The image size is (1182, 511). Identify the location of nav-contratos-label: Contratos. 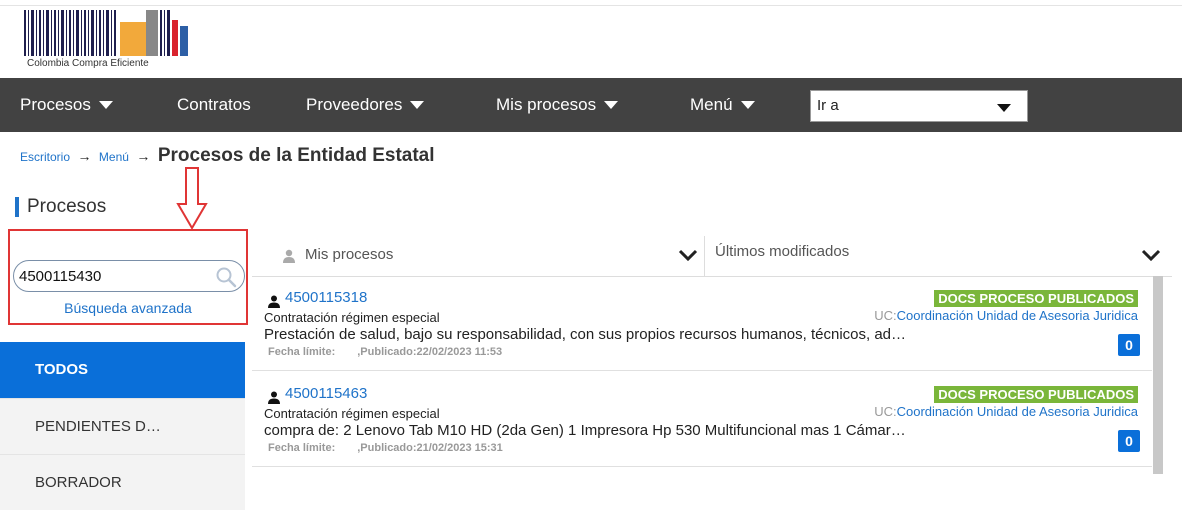
(214, 104).